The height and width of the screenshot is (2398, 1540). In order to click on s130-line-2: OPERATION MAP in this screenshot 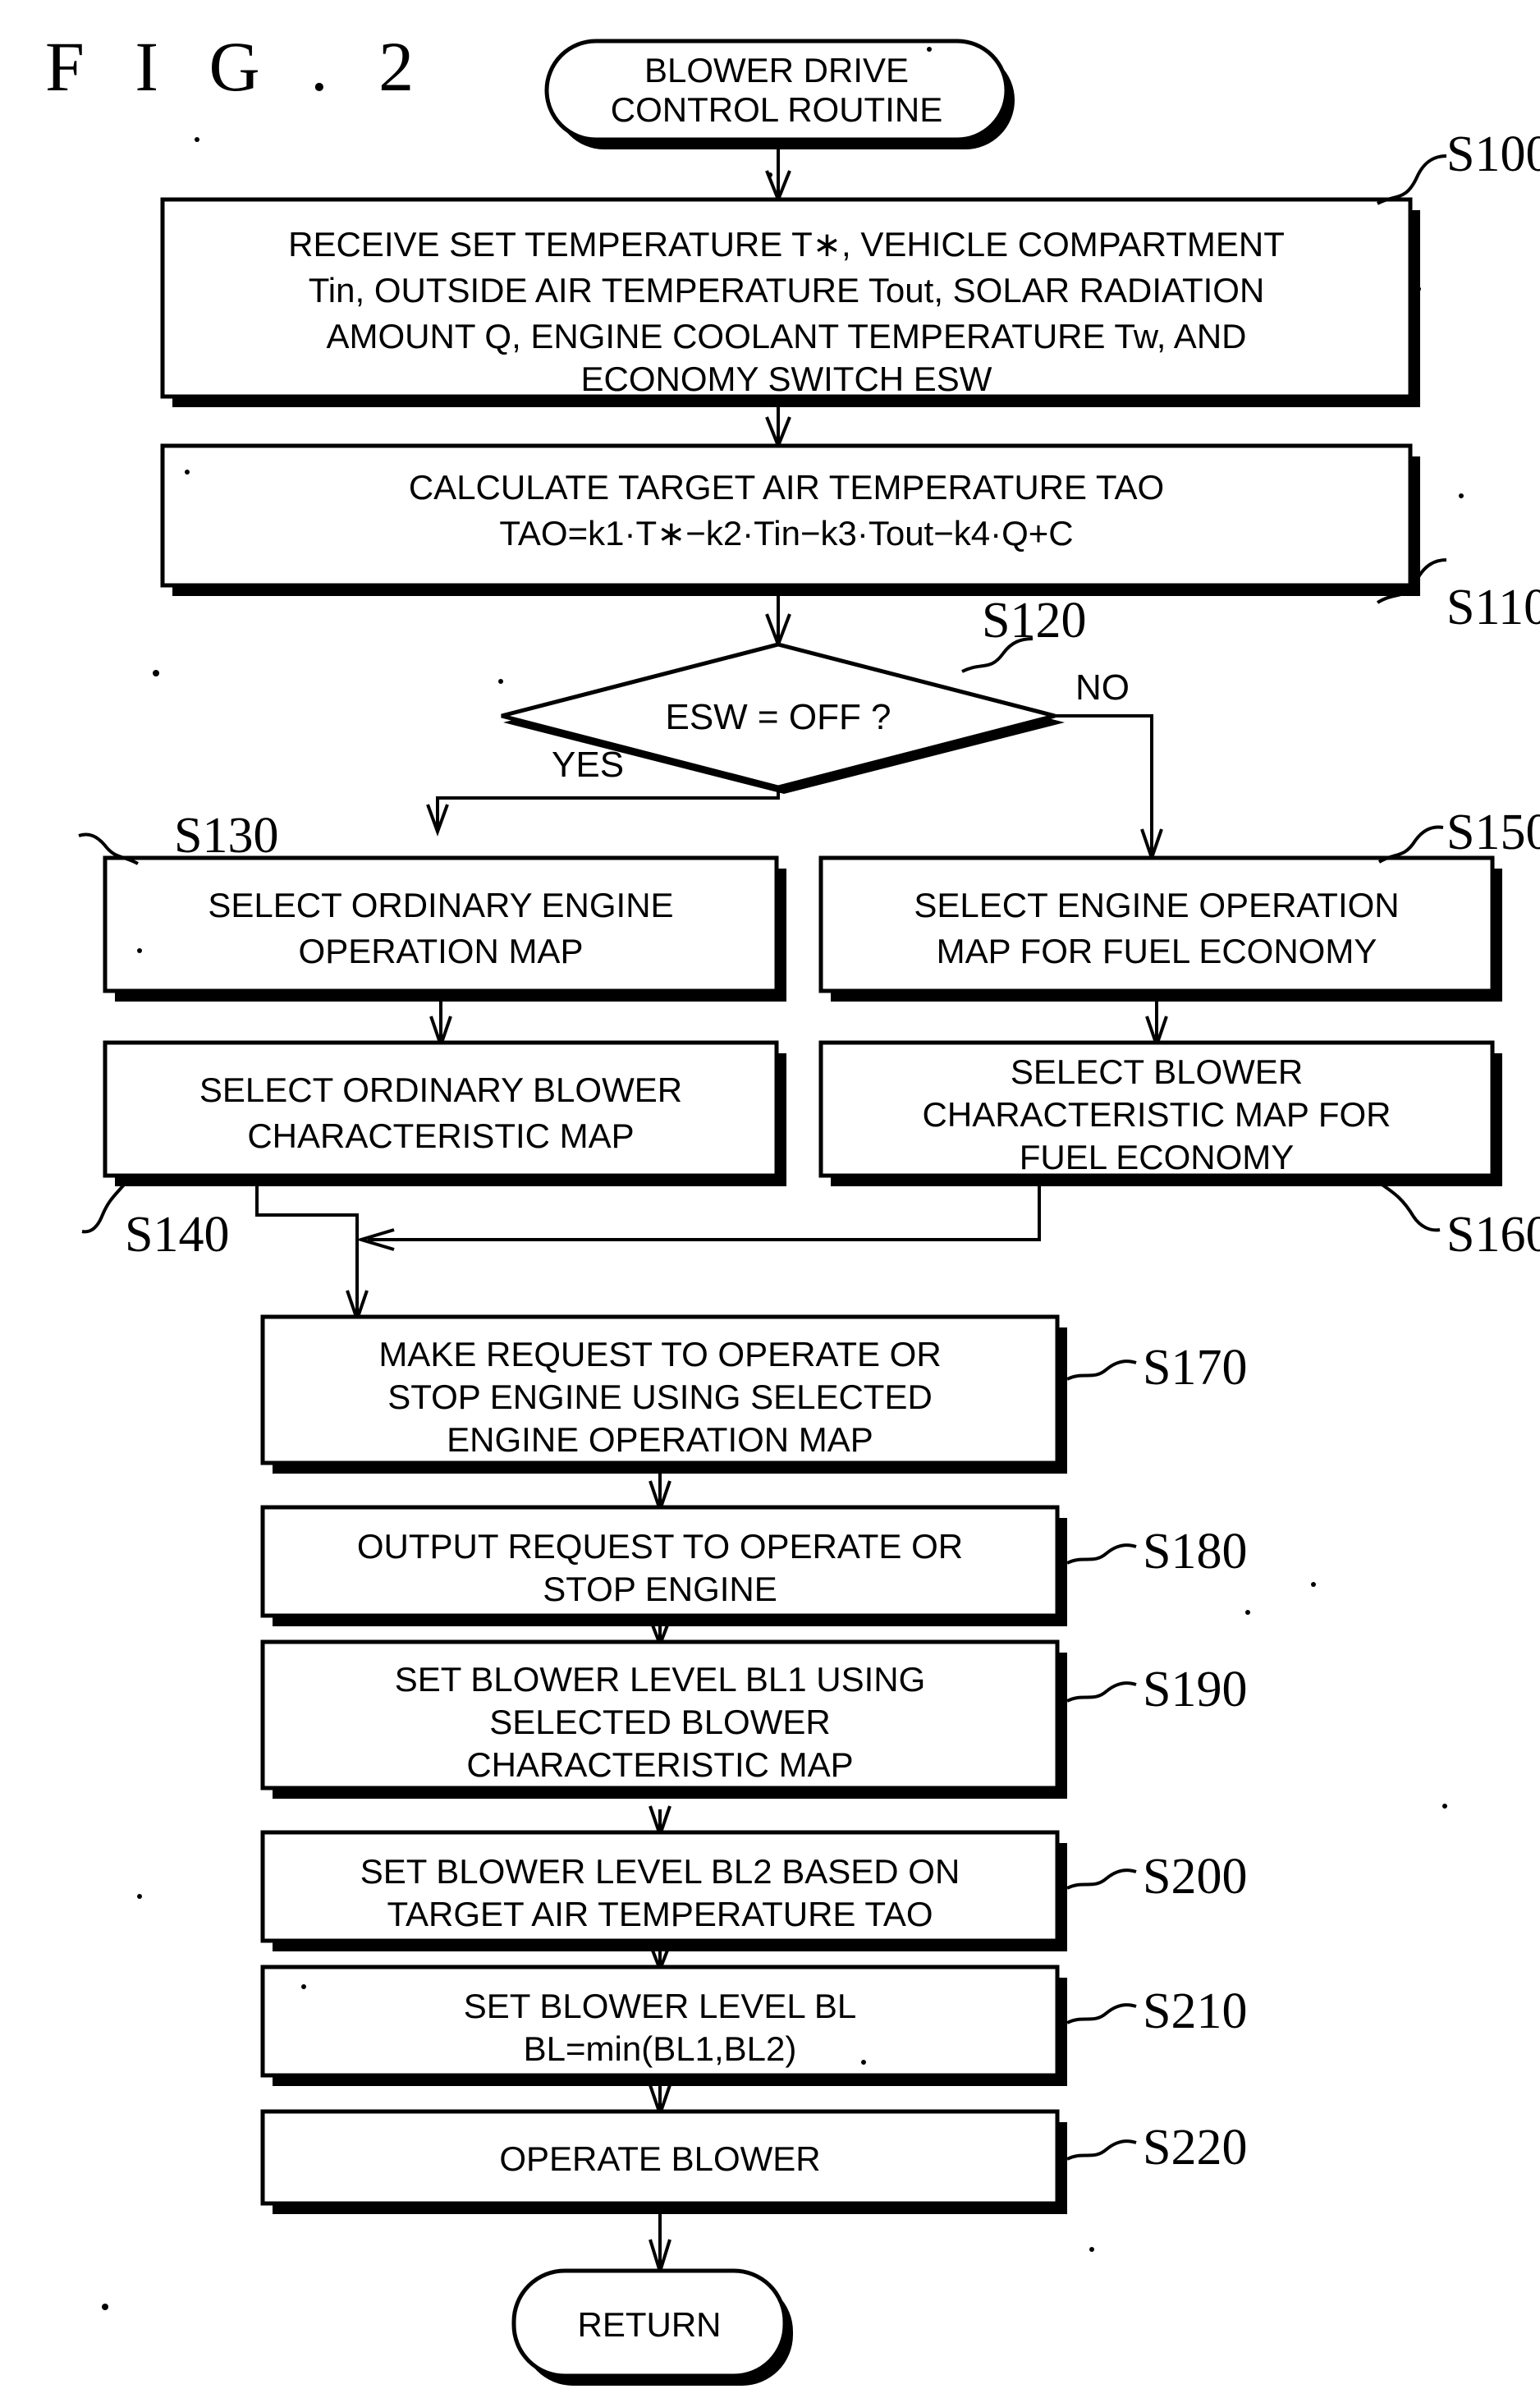, I will do `click(442, 951)`.